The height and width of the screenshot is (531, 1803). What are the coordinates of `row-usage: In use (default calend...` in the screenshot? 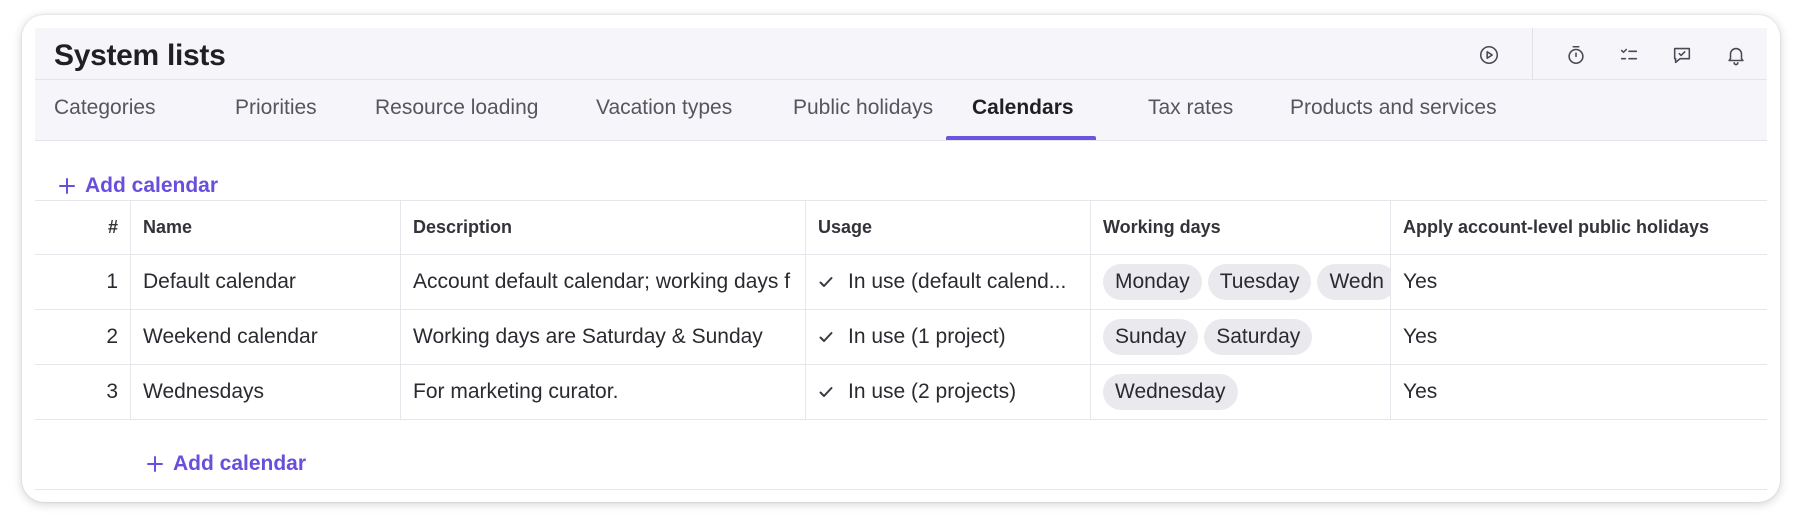 It's located at (948, 282).